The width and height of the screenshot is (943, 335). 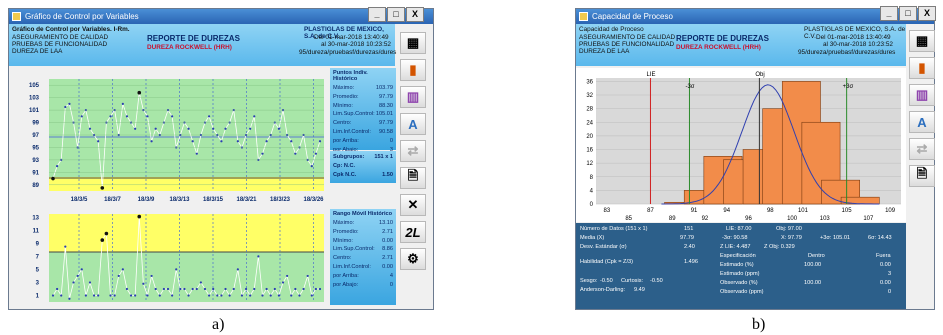 What do you see at coordinates (413, 205) in the screenshot?
I see `close-icon: ✕` at bounding box center [413, 205].